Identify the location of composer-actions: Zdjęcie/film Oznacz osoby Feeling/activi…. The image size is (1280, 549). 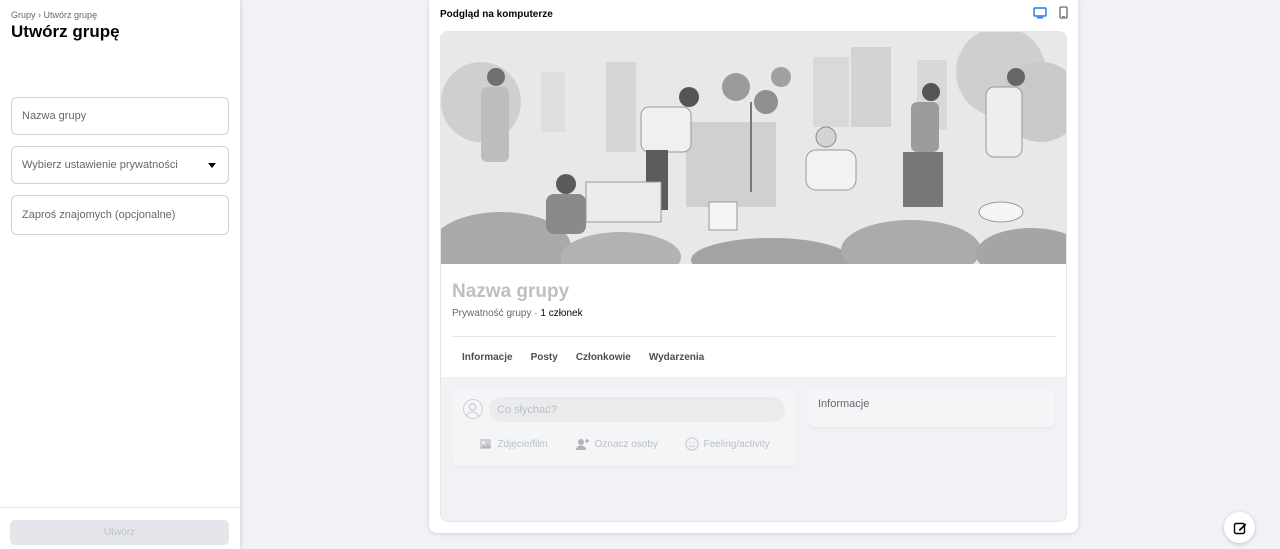
(624, 444).